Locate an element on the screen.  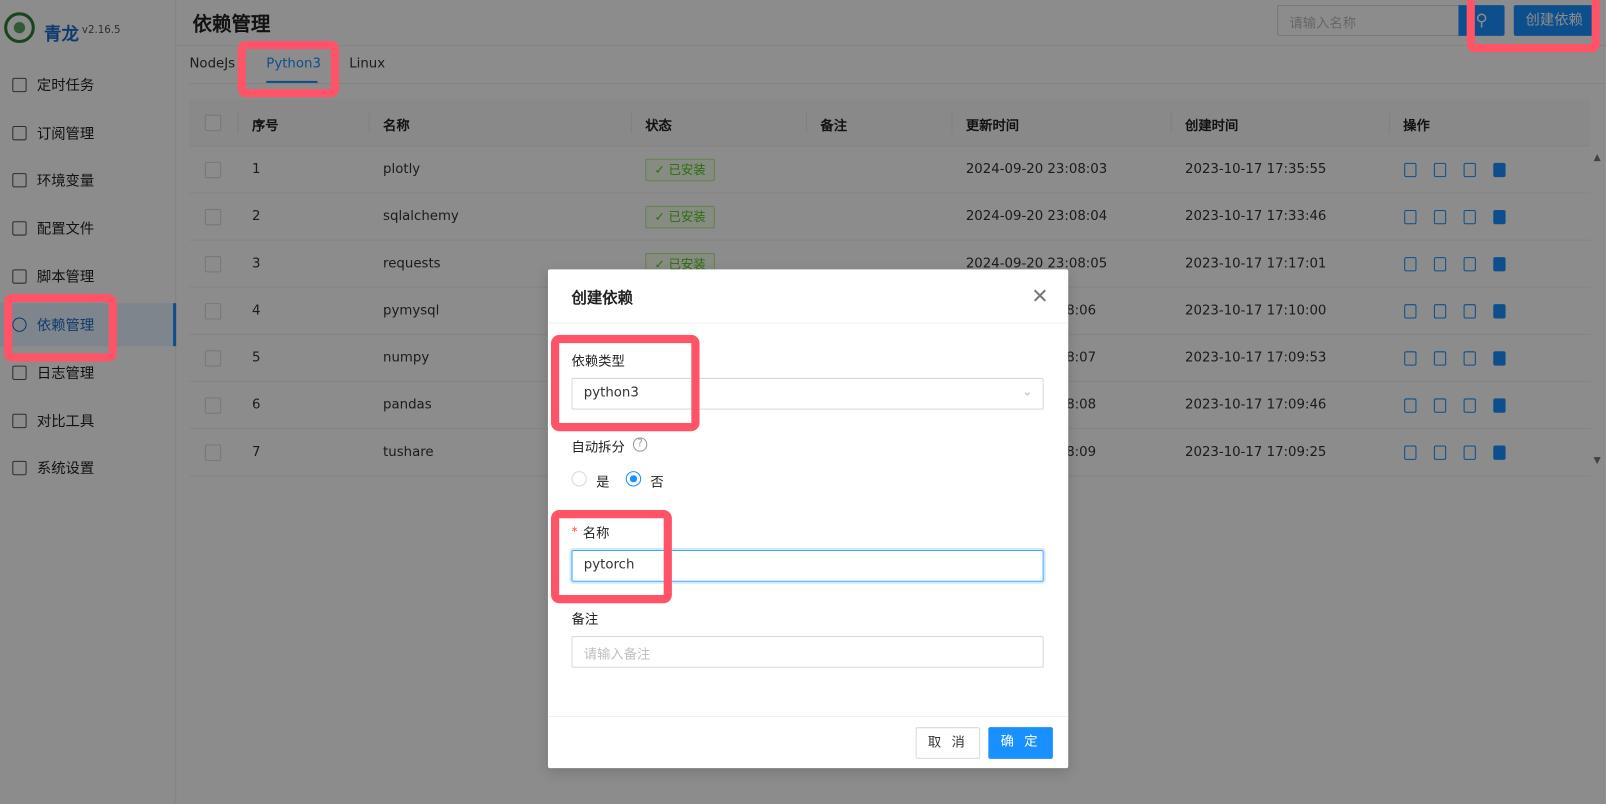
split-no-radio is located at coordinates (633, 479).